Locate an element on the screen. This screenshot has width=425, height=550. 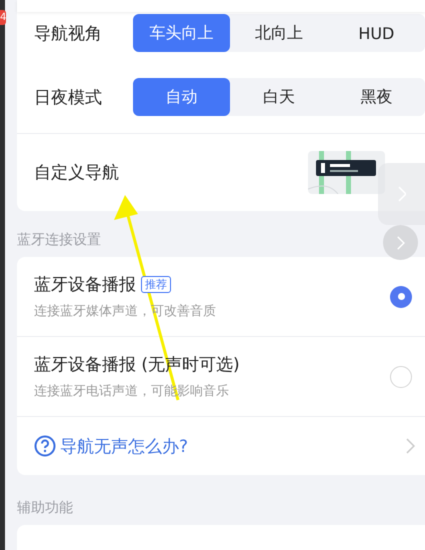
floating-button is located at coordinates (400, 242).